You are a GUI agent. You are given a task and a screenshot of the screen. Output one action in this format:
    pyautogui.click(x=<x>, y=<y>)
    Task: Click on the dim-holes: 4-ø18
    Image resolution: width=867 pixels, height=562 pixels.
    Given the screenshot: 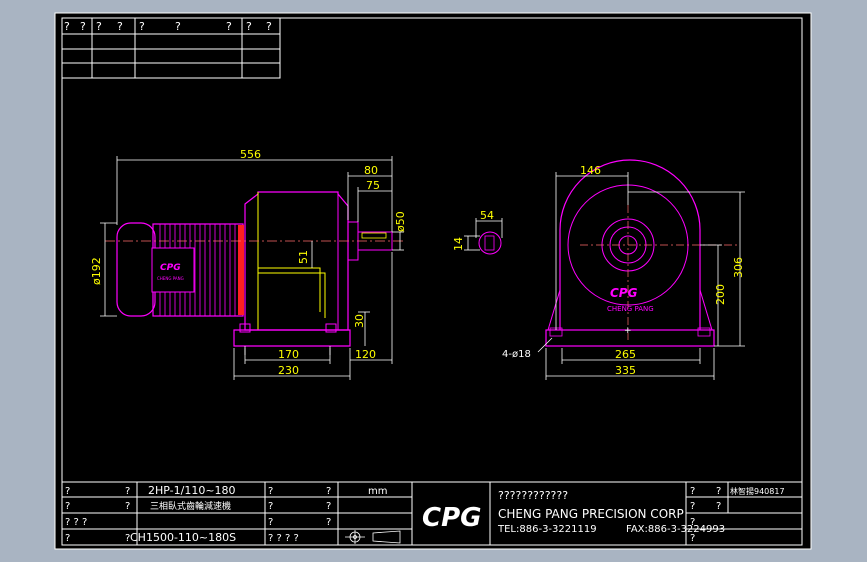 What is the action you would take?
    pyautogui.click(x=516, y=354)
    